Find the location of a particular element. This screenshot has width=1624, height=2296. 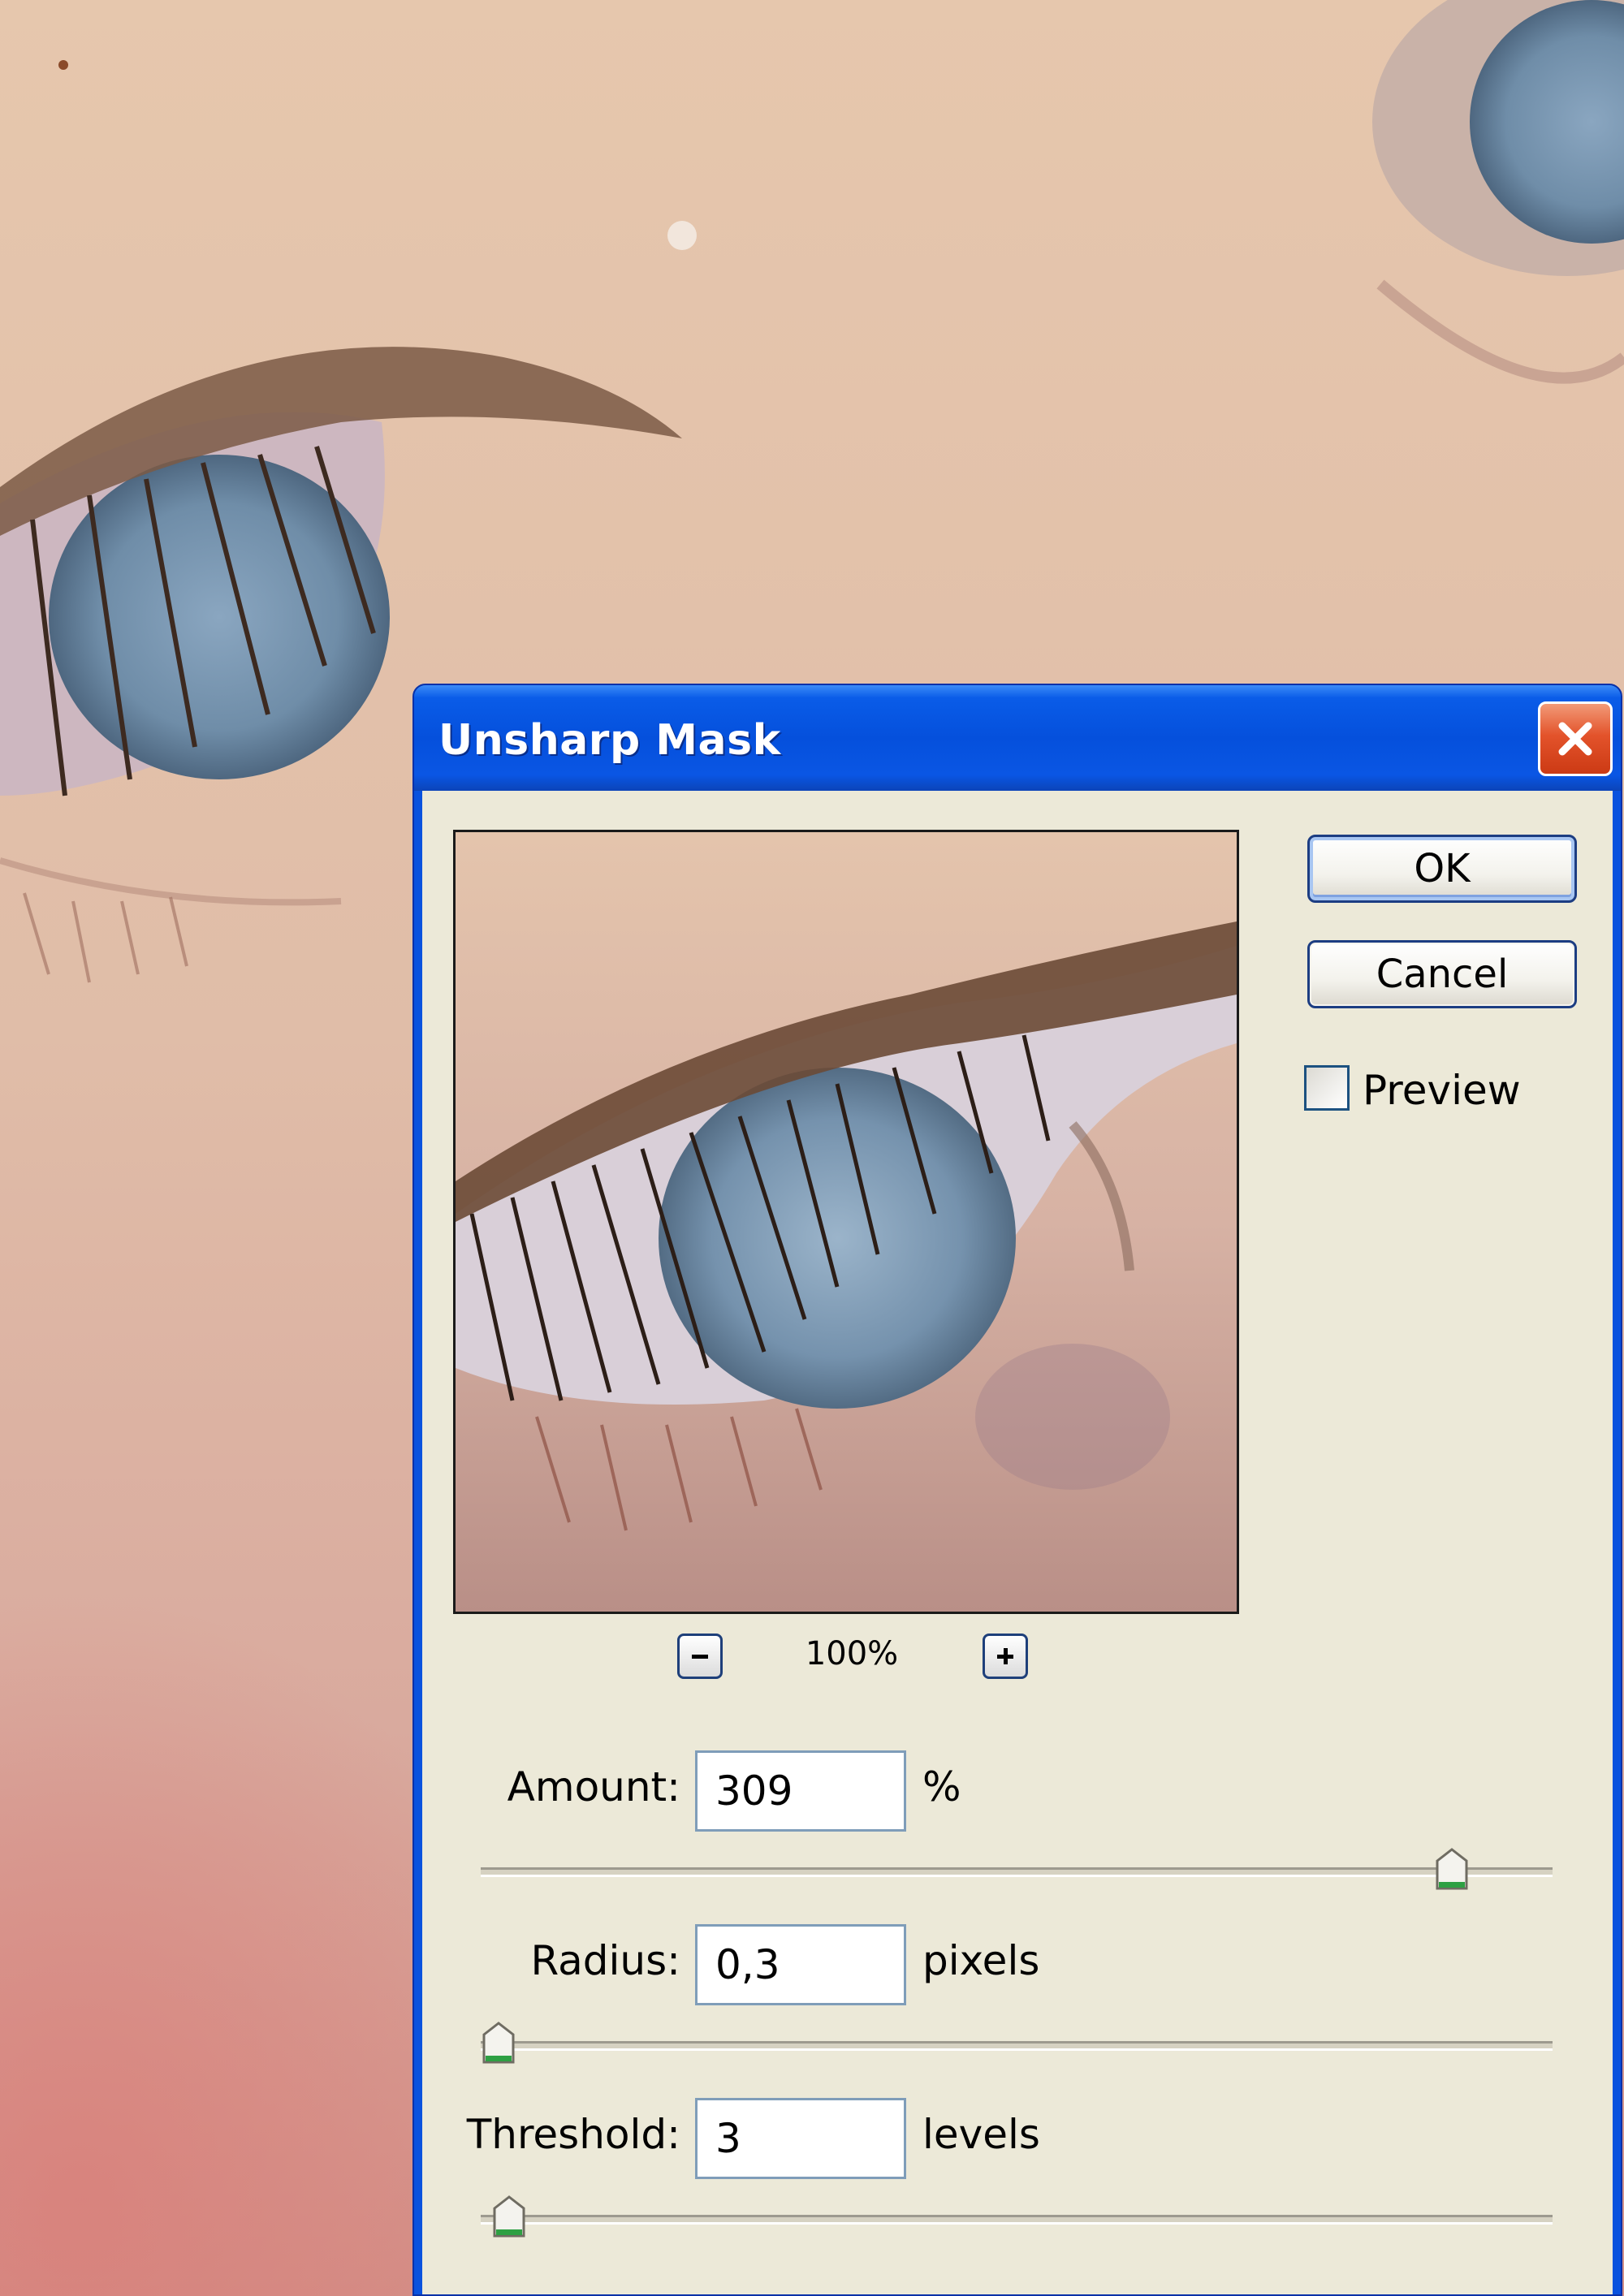

close-icon is located at coordinates (1575, 739).